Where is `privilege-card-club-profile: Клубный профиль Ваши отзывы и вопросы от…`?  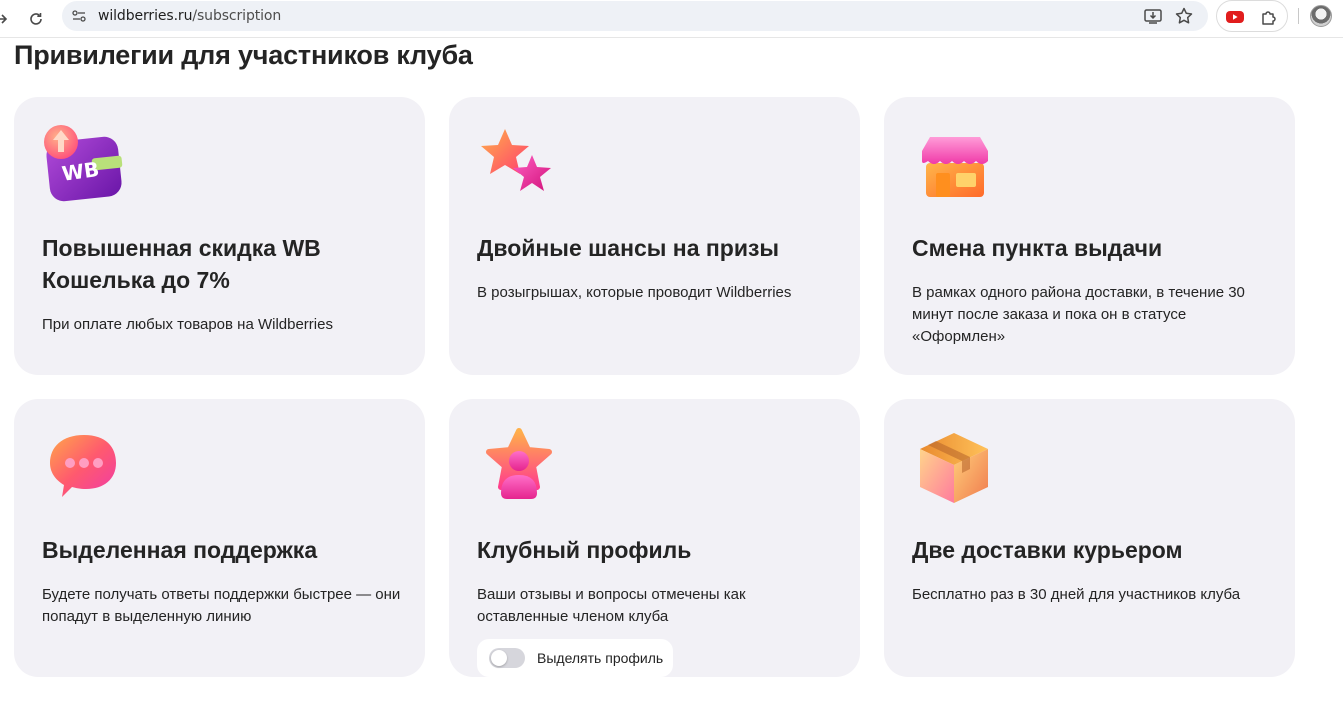 privilege-card-club-profile: Клубный профиль Ваши отзывы и вопросы от… is located at coordinates (654, 538).